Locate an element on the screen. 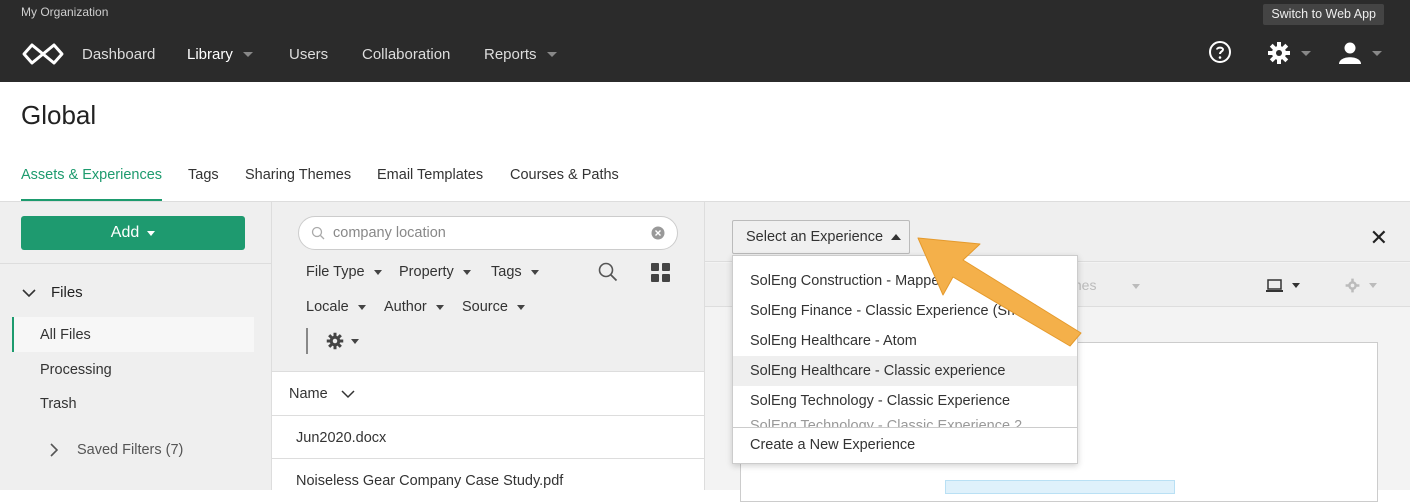  nav-dashboard-label: Dashboard is located at coordinates (119, 54).